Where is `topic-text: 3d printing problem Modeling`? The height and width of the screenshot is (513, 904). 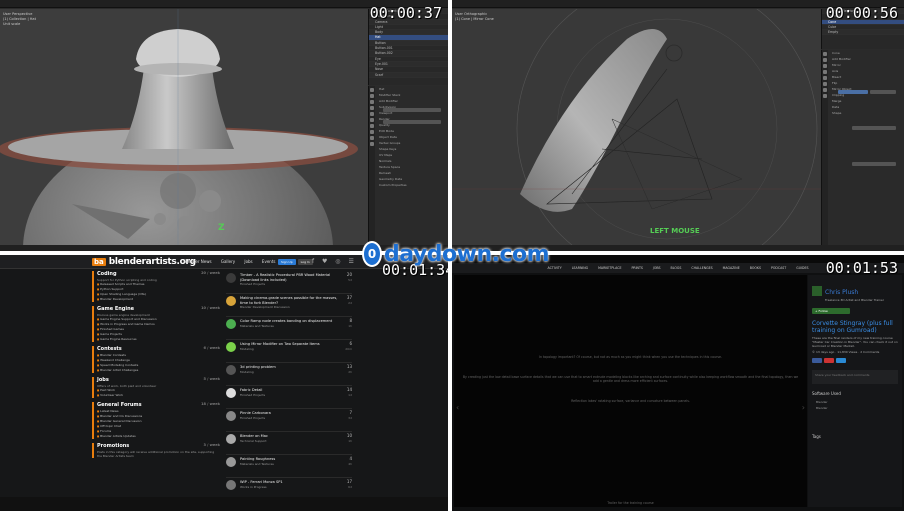 topic-text: 3d printing problem Modeling is located at coordinates (290, 369).